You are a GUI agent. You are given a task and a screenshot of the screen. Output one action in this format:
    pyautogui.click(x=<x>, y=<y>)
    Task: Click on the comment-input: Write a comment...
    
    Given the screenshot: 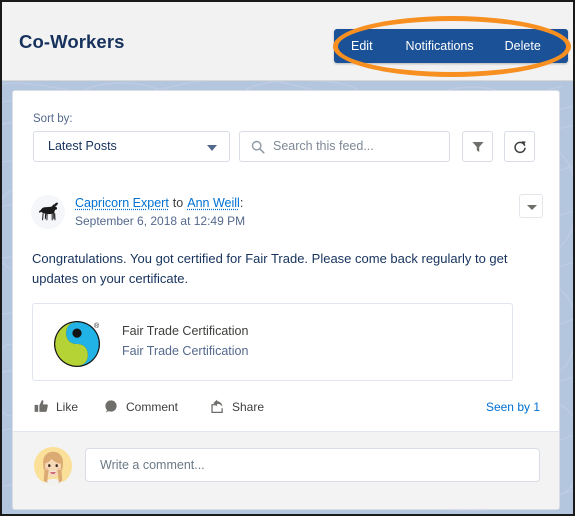 What is the action you would take?
    pyautogui.click(x=312, y=465)
    